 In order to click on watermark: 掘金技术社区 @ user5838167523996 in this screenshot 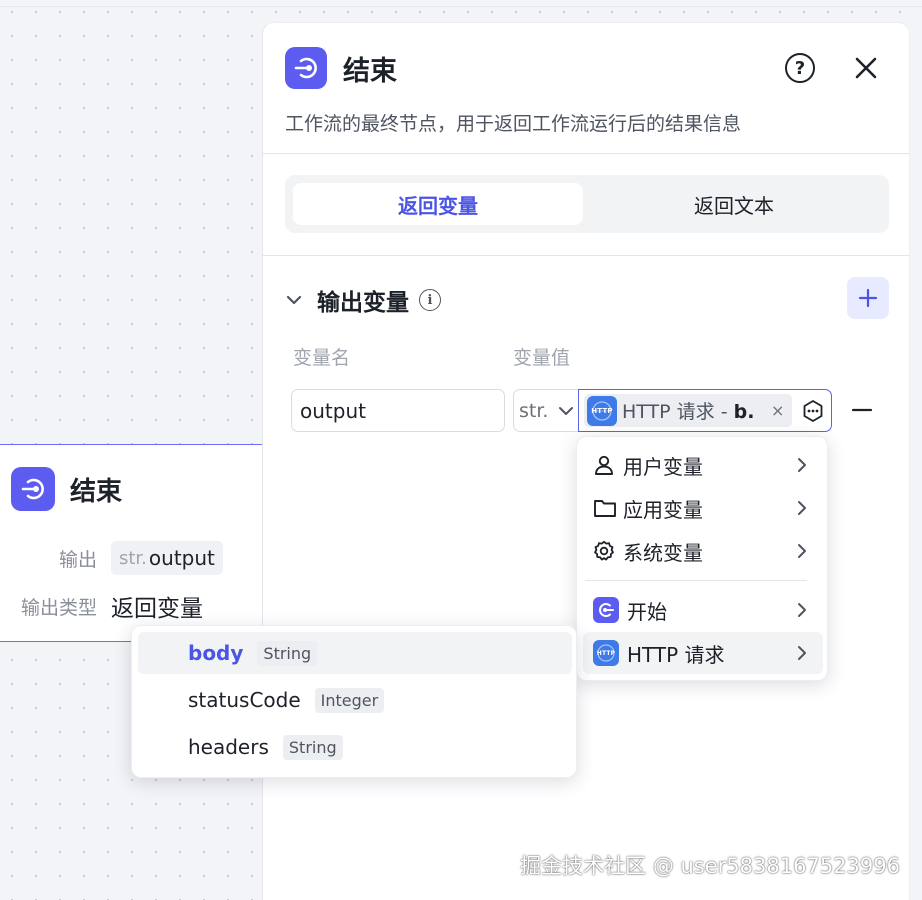, I will do `click(710, 866)`.